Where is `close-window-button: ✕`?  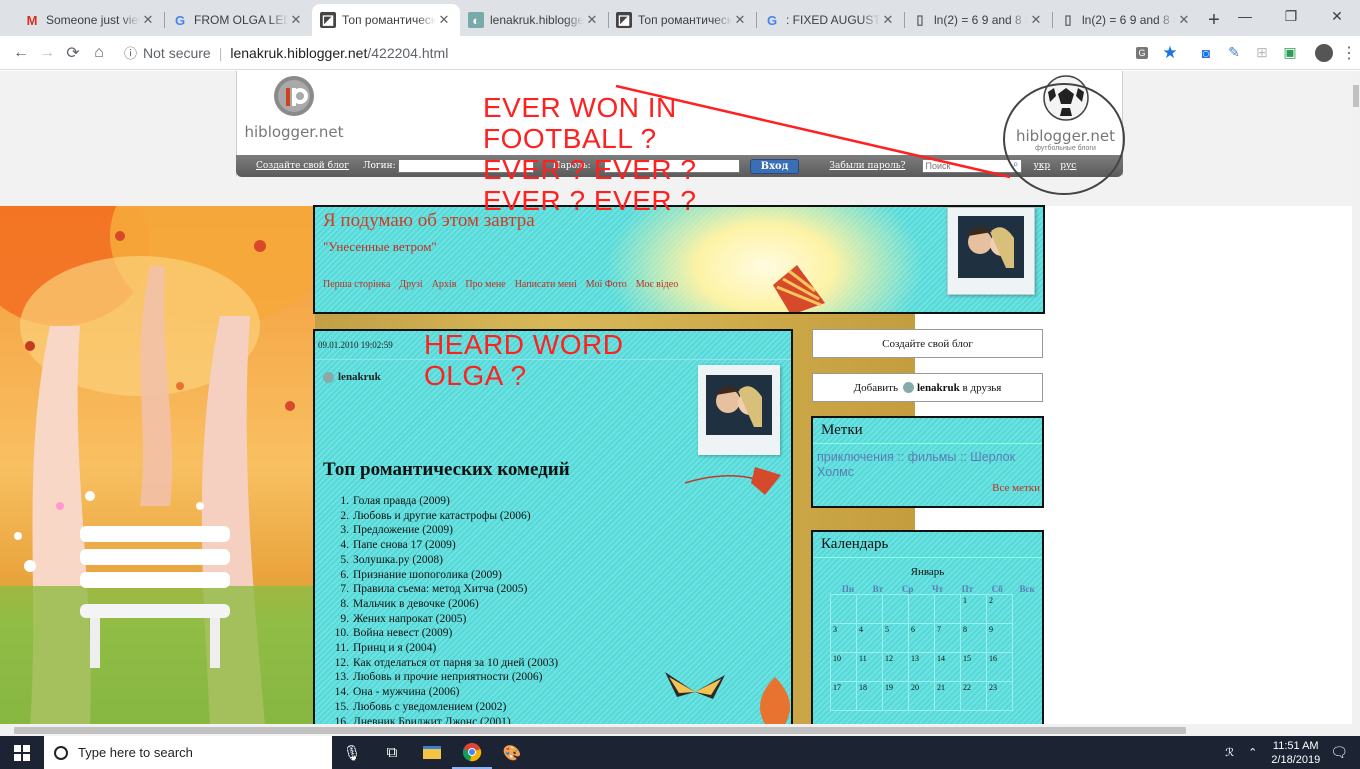 close-window-button: ✕ is located at coordinates (1337, 16).